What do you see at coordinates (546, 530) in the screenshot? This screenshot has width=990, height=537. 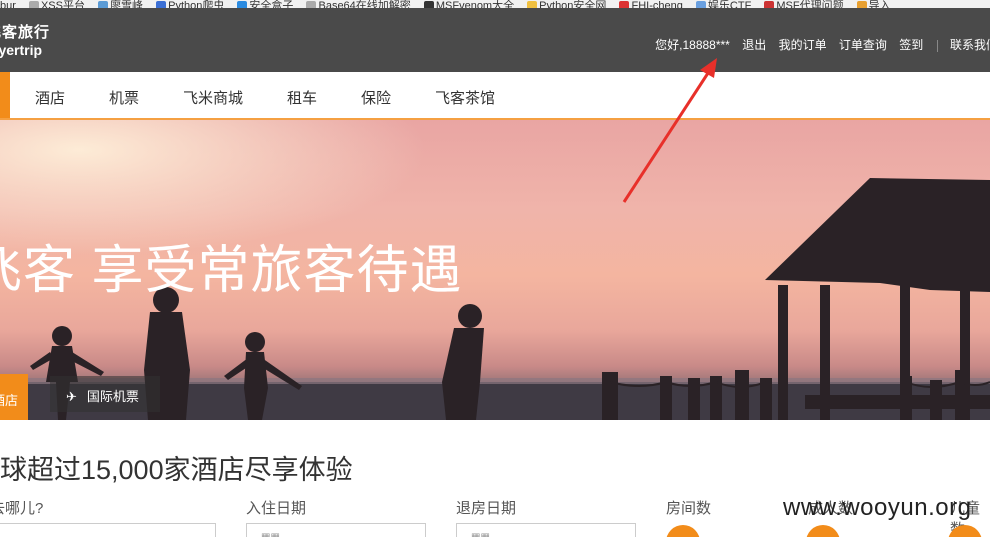 I see `checkout-date-input: ▦▦` at bounding box center [546, 530].